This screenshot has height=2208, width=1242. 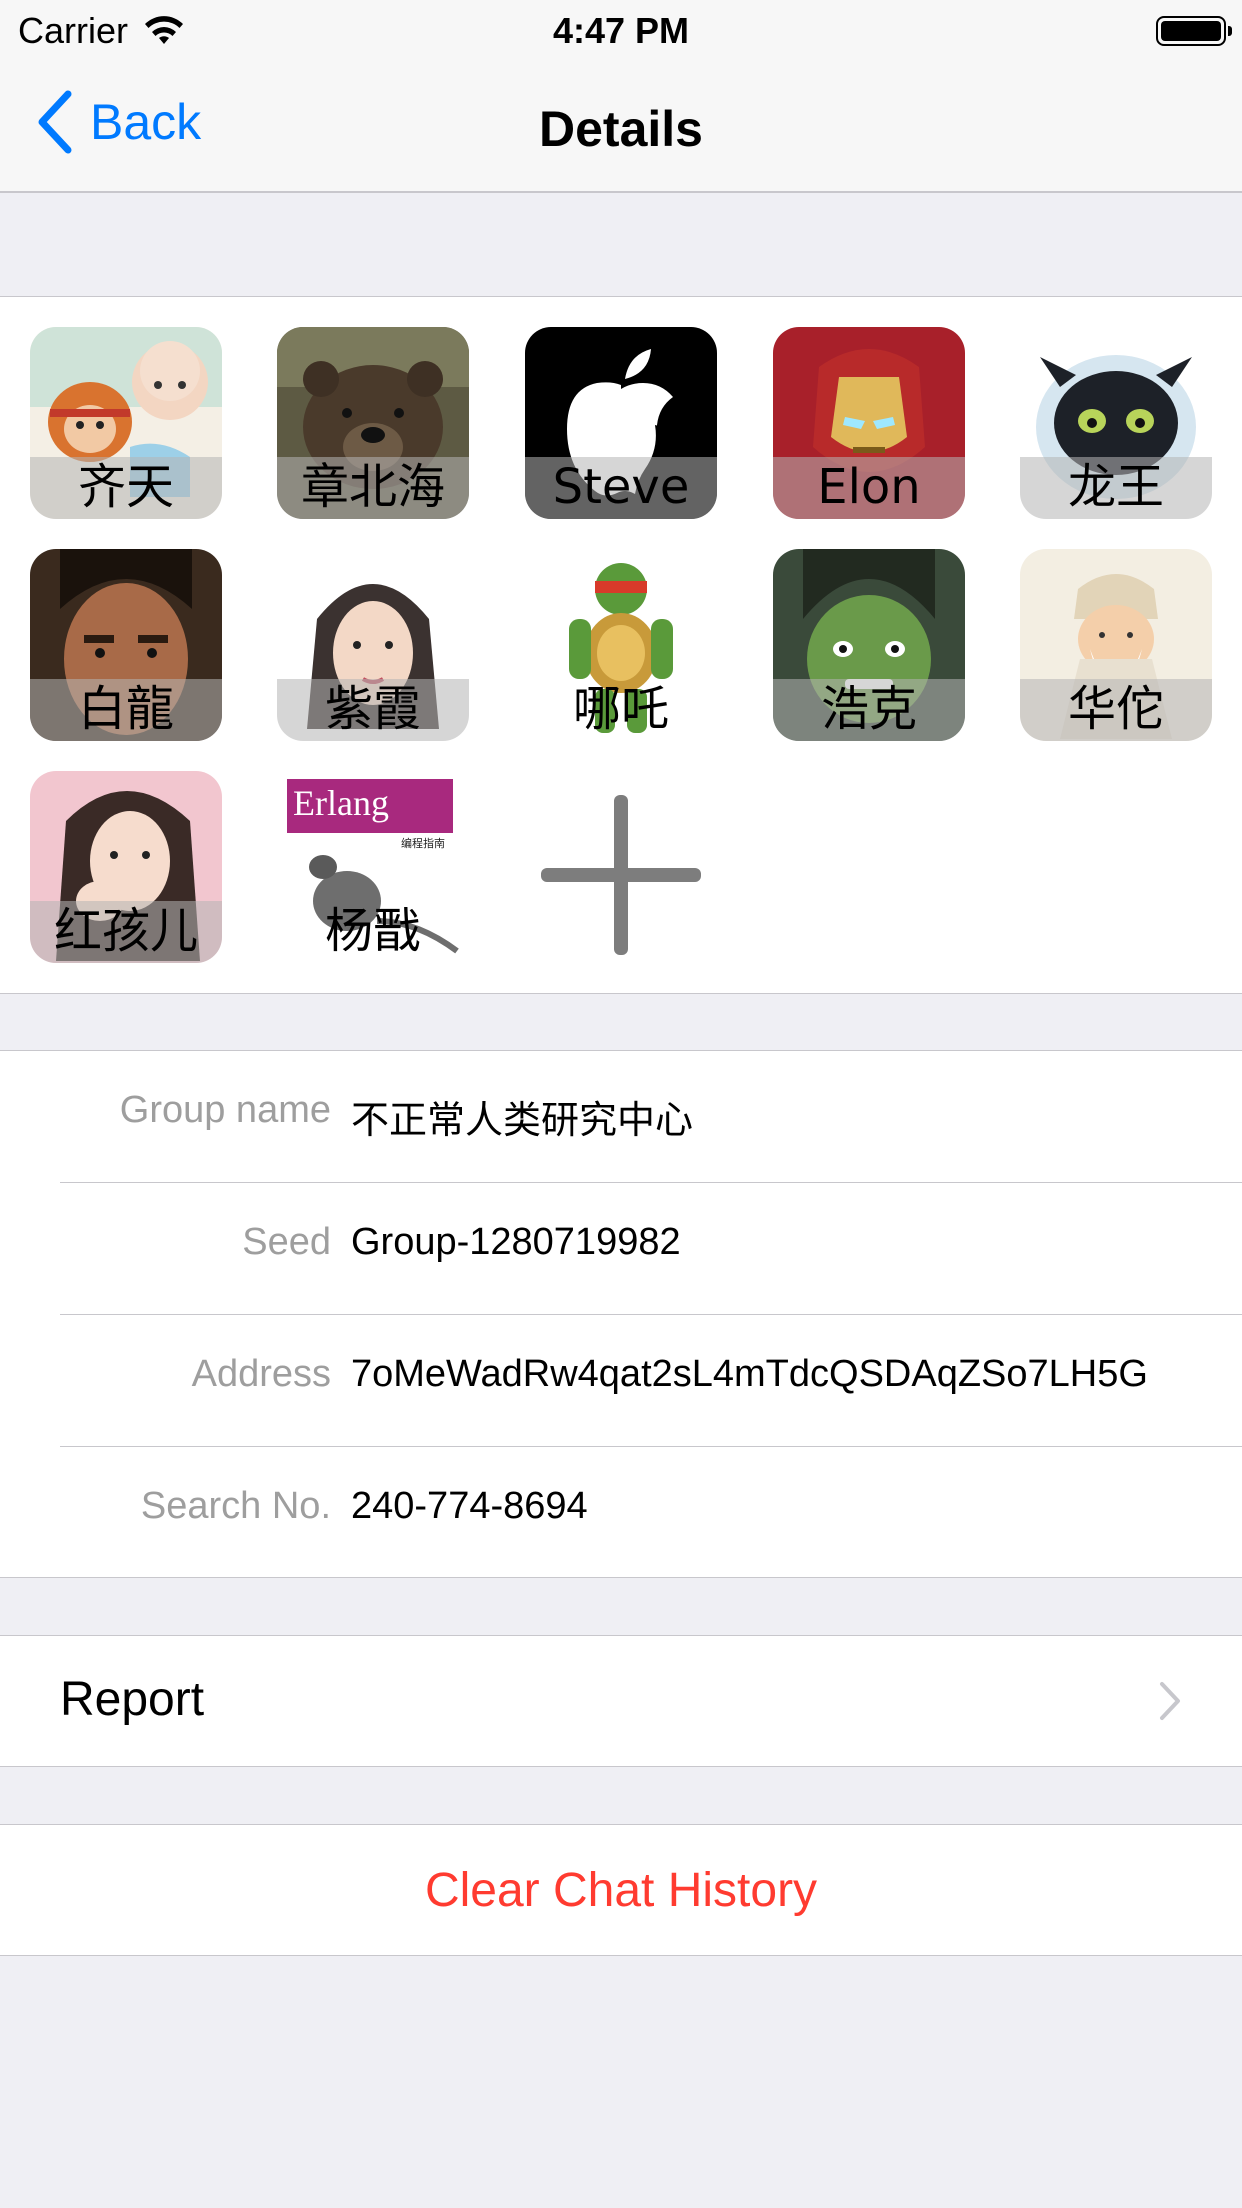 I want to click on group-name-row: Group name 不正常人类研究中心, so click(x=621, y=1117).